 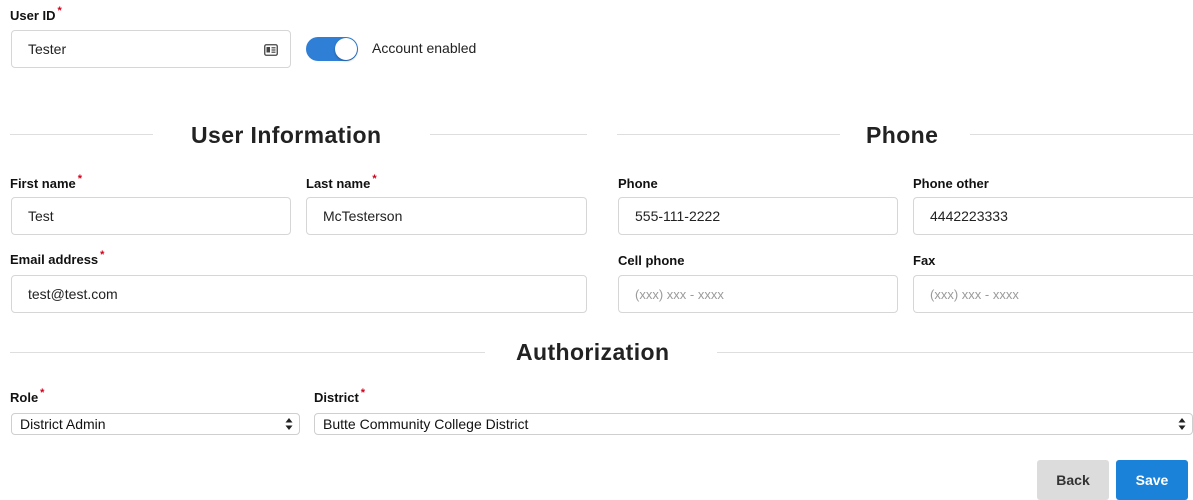 I want to click on section-title-authorization: Authorization, so click(x=593, y=352).